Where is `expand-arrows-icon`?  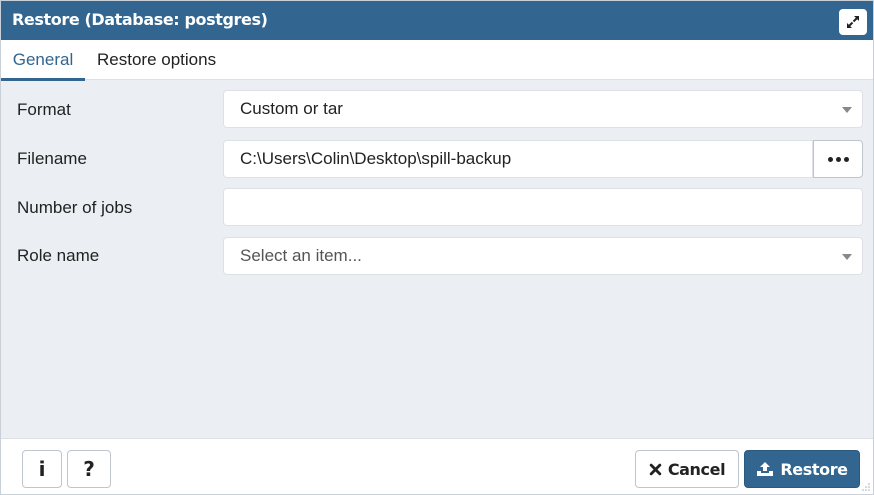
expand-arrows-icon is located at coordinates (853, 22).